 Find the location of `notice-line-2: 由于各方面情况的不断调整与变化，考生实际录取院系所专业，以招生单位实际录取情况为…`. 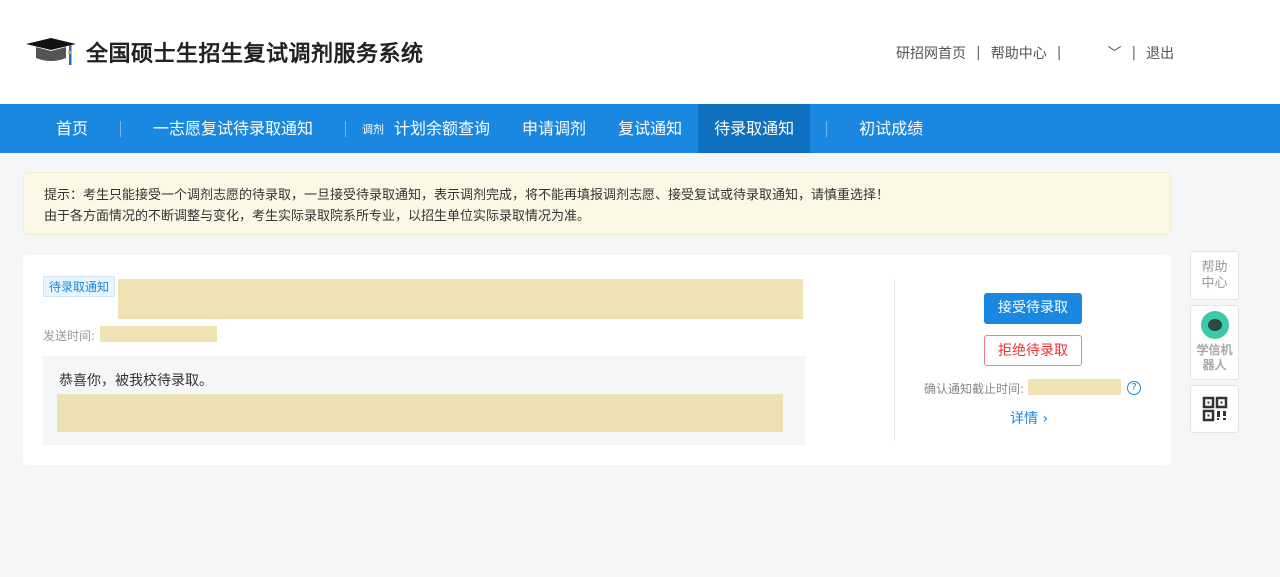

notice-line-2: 由于各方面情况的不断调整与变化，考生实际录取院系所专业，以招生单位实际录取情况为… is located at coordinates (317, 216).